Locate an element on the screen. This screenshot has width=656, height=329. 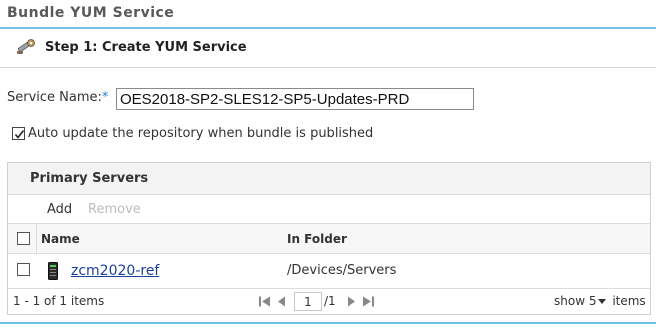
page-size-control: show 5 items is located at coordinates (600, 301).